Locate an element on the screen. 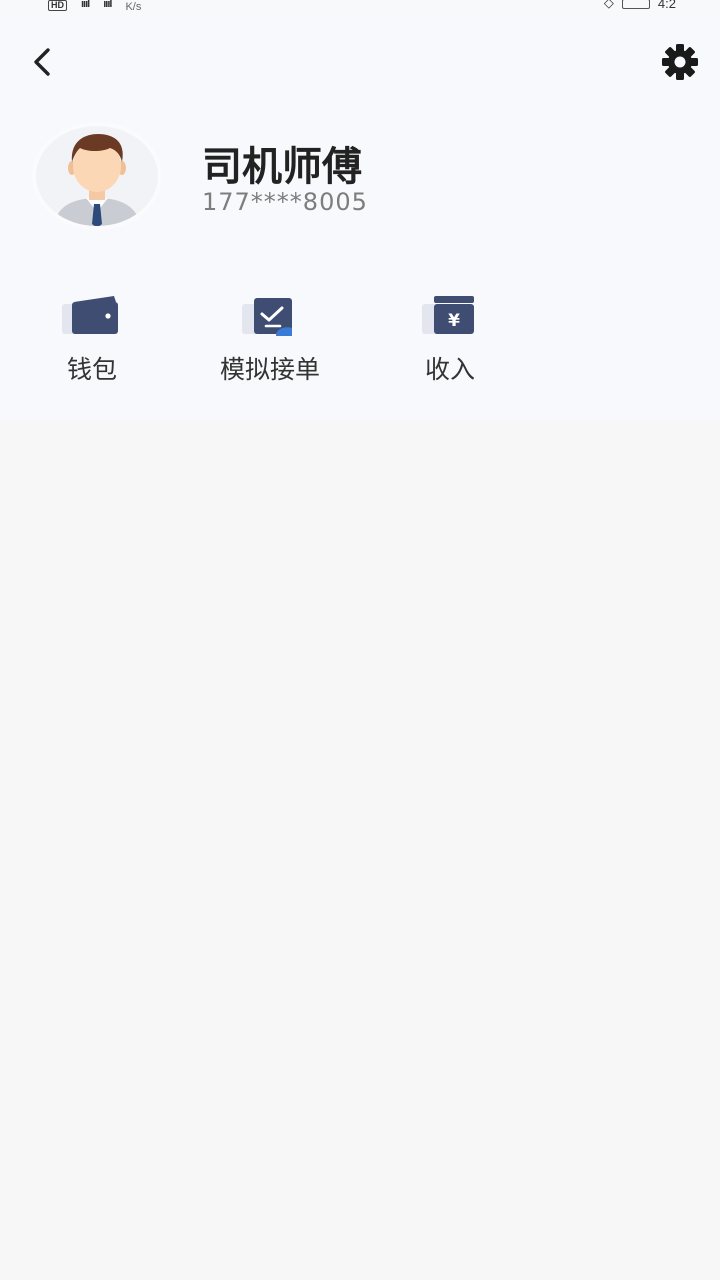 Image resolution: width=720 pixels, height=1280 pixels. yen-income-icon: ¥ is located at coordinates (448, 315).